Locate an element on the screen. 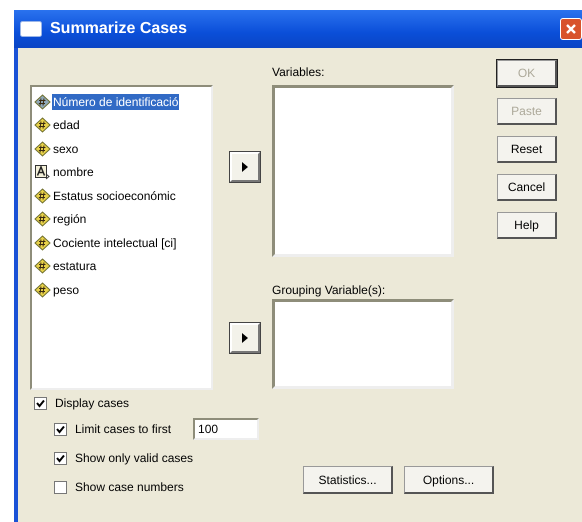 The width and height of the screenshot is (582, 522). variables-label: Variables: is located at coordinates (299, 73).